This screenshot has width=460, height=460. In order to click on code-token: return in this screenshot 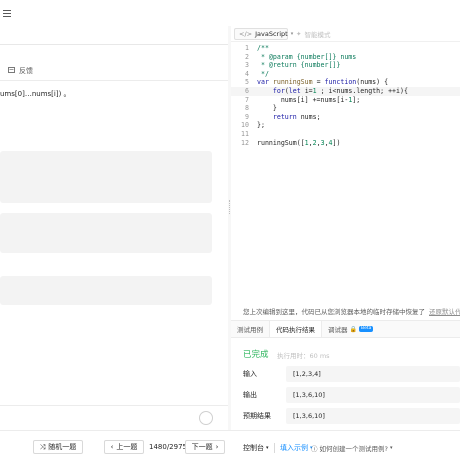, I will do `click(284, 116)`.